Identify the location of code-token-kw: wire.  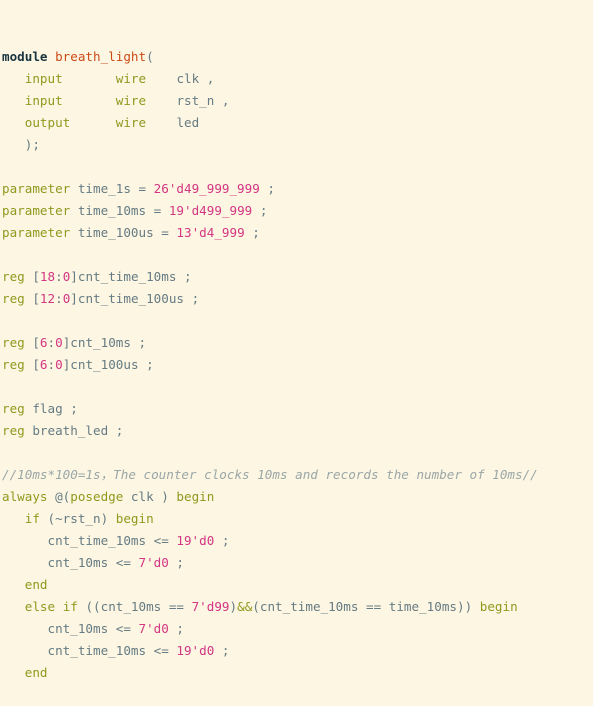
(131, 78).